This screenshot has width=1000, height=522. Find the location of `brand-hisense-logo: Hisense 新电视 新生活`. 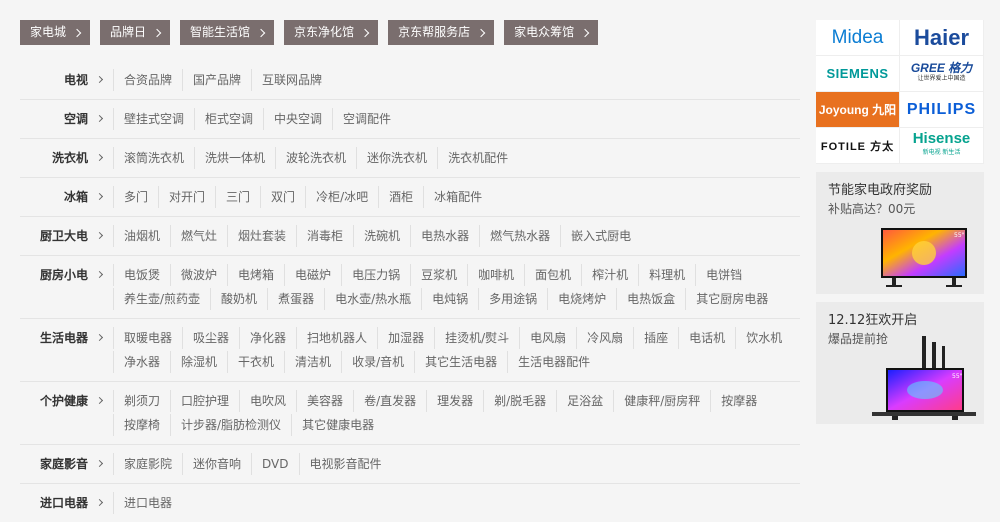

brand-hisense-logo: Hisense 新电视 新生活 is located at coordinates (942, 146).